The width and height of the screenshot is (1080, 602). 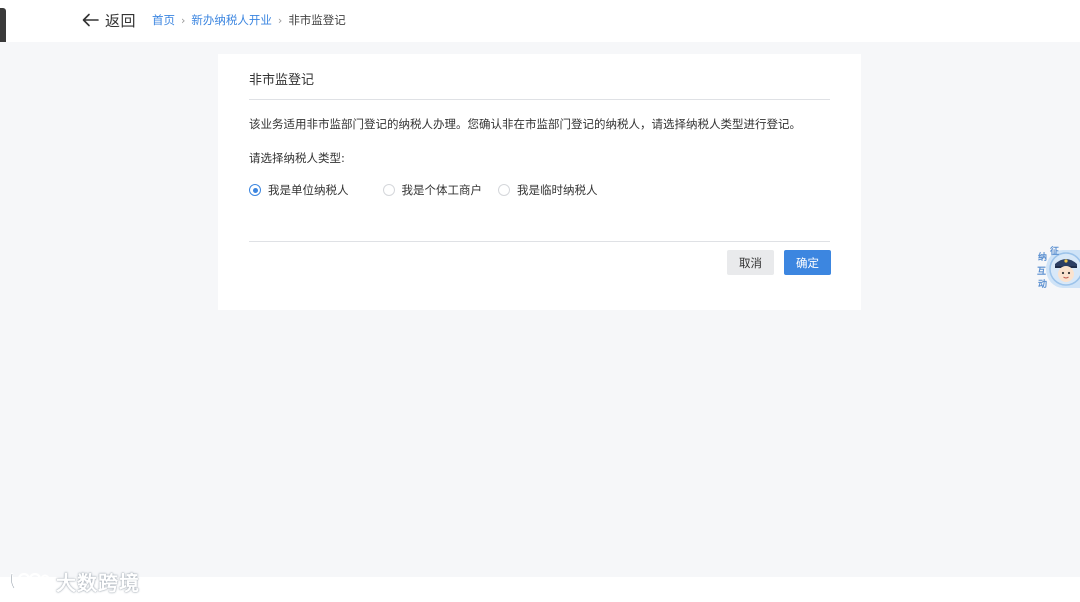 What do you see at coordinates (121, 20) in the screenshot?
I see `back-label: 返回` at bounding box center [121, 20].